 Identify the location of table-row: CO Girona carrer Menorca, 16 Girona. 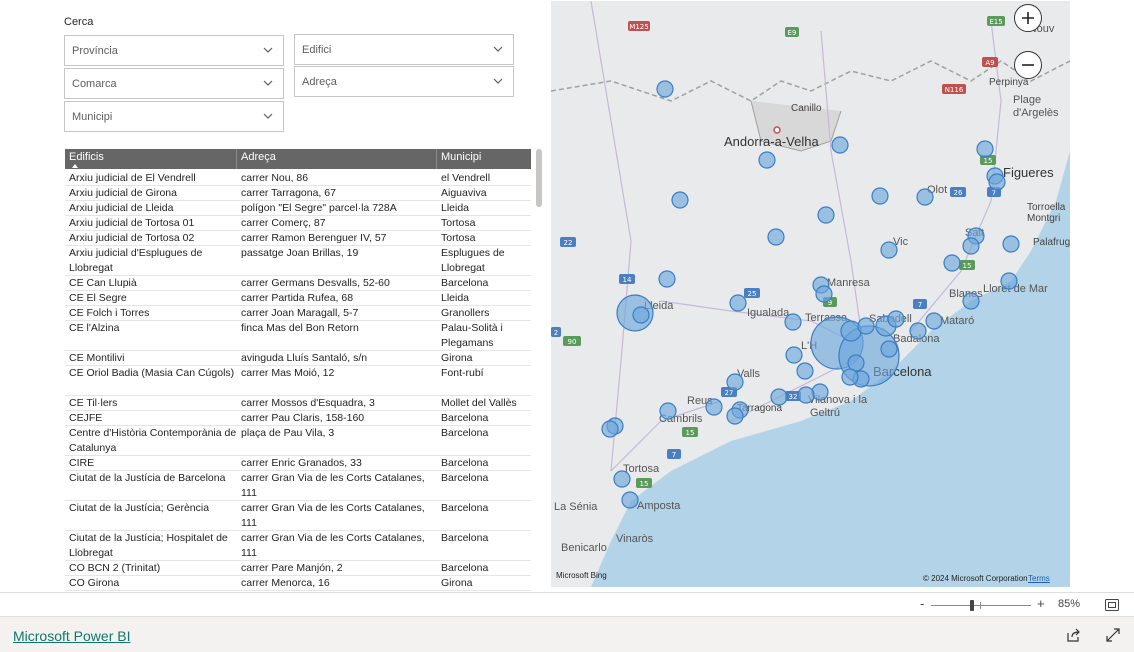
(298, 583).